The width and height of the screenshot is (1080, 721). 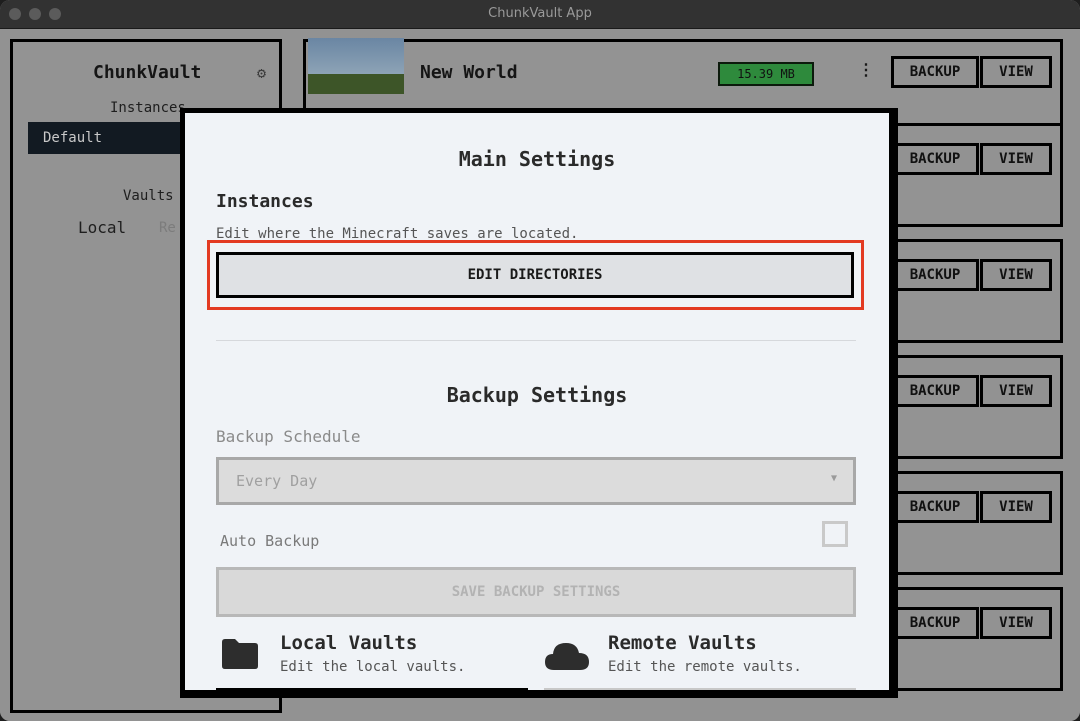 What do you see at coordinates (682, 643) in the screenshot?
I see `remote-vaults-title: Remote Vaults` at bounding box center [682, 643].